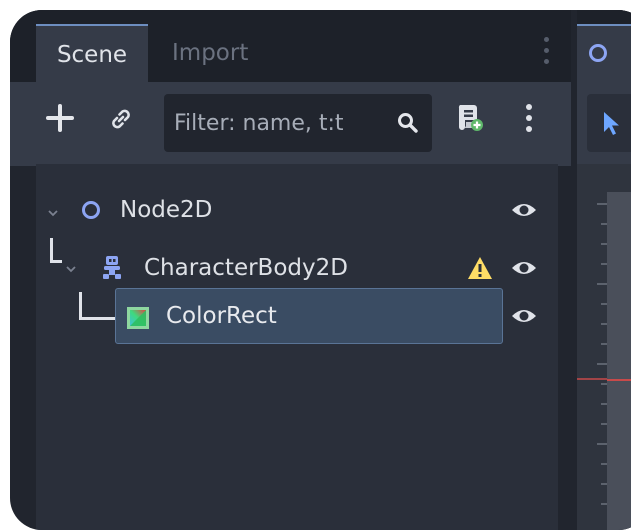 Image resolution: width=631 pixels, height=530 pixels. Describe the element at coordinates (547, 53) in the screenshot. I see `tab-menu-icon` at that location.